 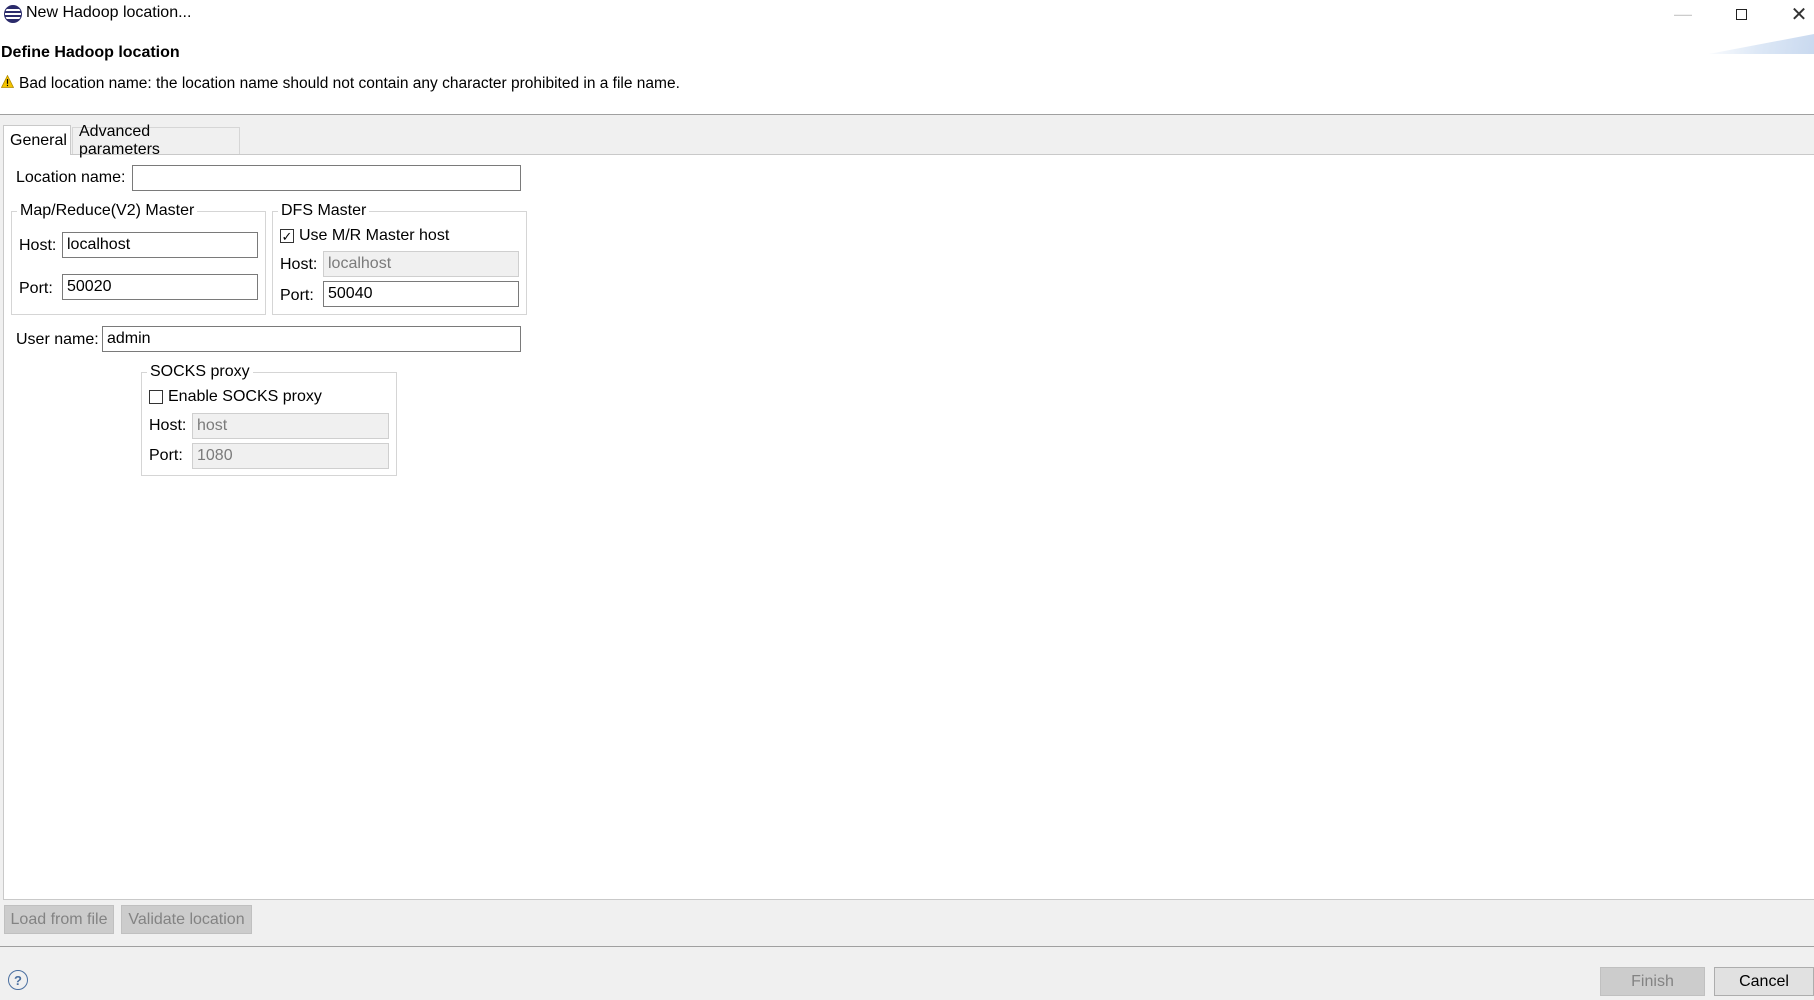 What do you see at coordinates (324, 211) in the screenshot?
I see `dfs-master-title: DFS Master` at bounding box center [324, 211].